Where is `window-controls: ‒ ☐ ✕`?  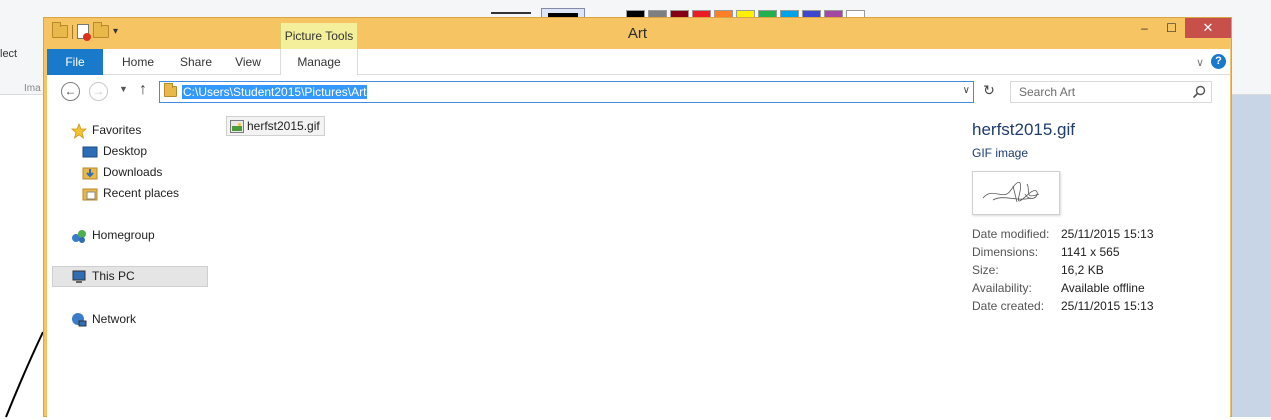 window-controls: ‒ ☐ ✕ is located at coordinates (1181, 28).